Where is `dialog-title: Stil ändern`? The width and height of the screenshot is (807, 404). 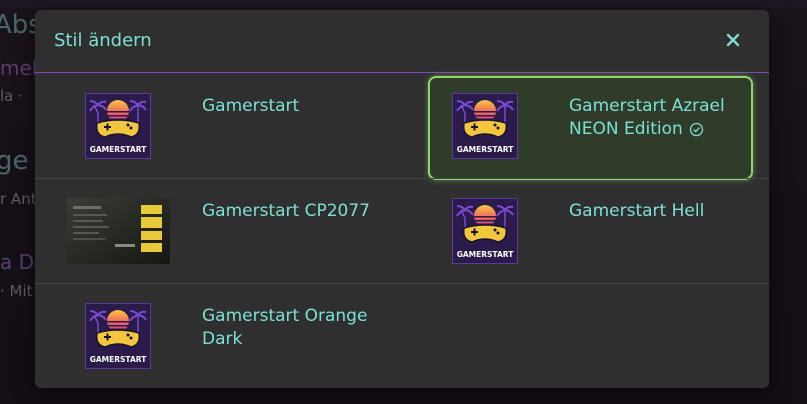
dialog-title: Stil ändern is located at coordinates (103, 40).